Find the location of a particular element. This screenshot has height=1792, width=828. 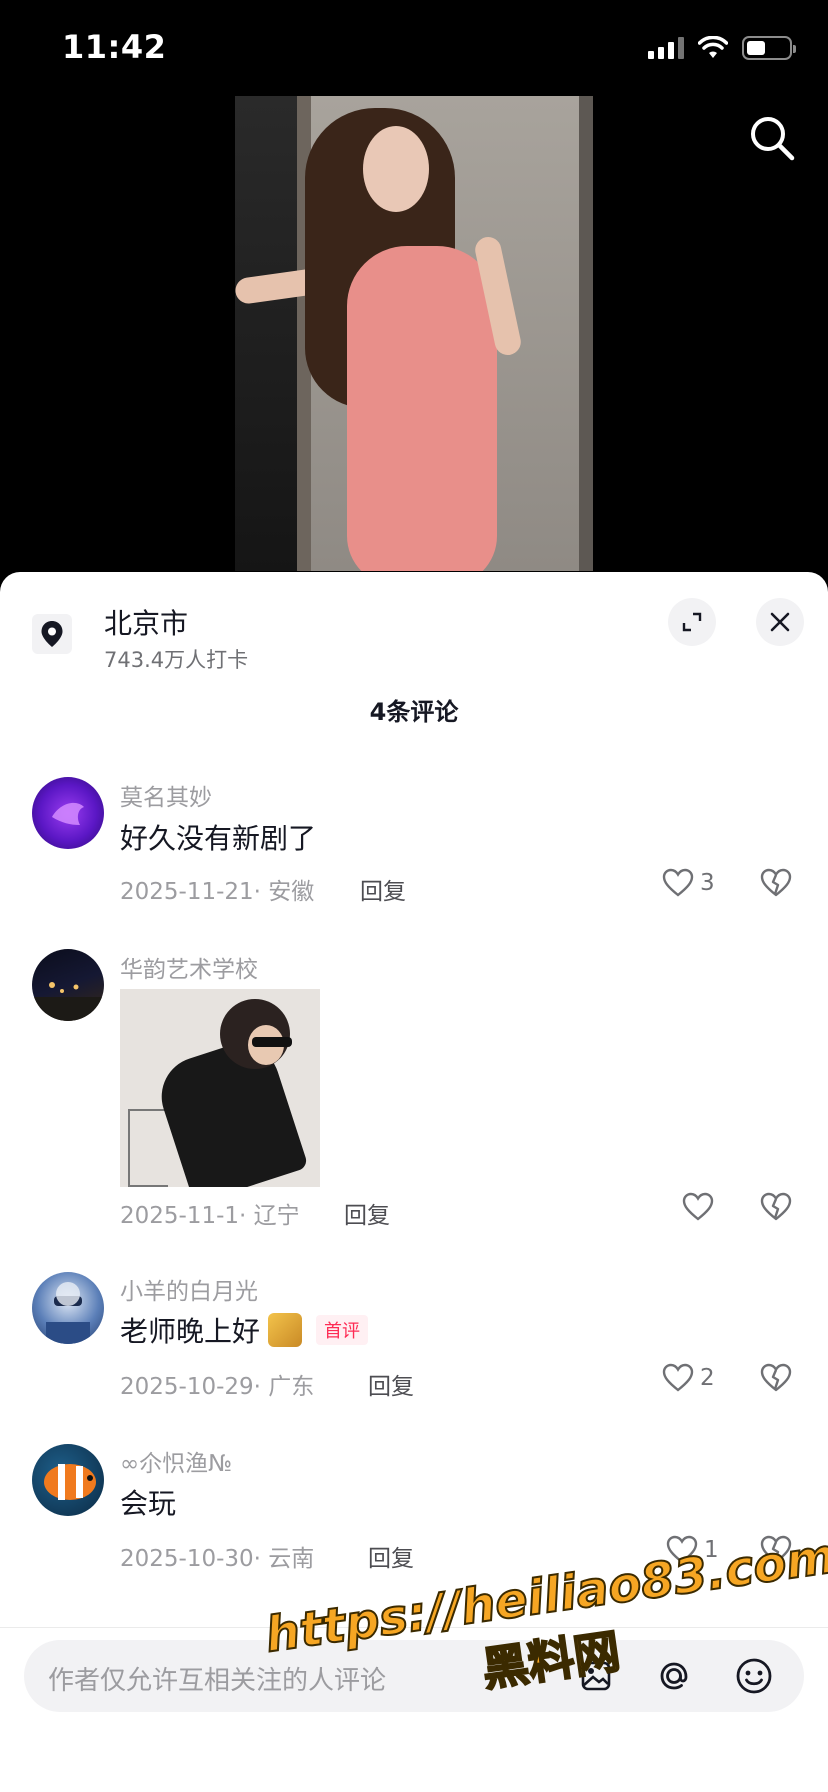

status-time: 11:42 is located at coordinates (114, 47).